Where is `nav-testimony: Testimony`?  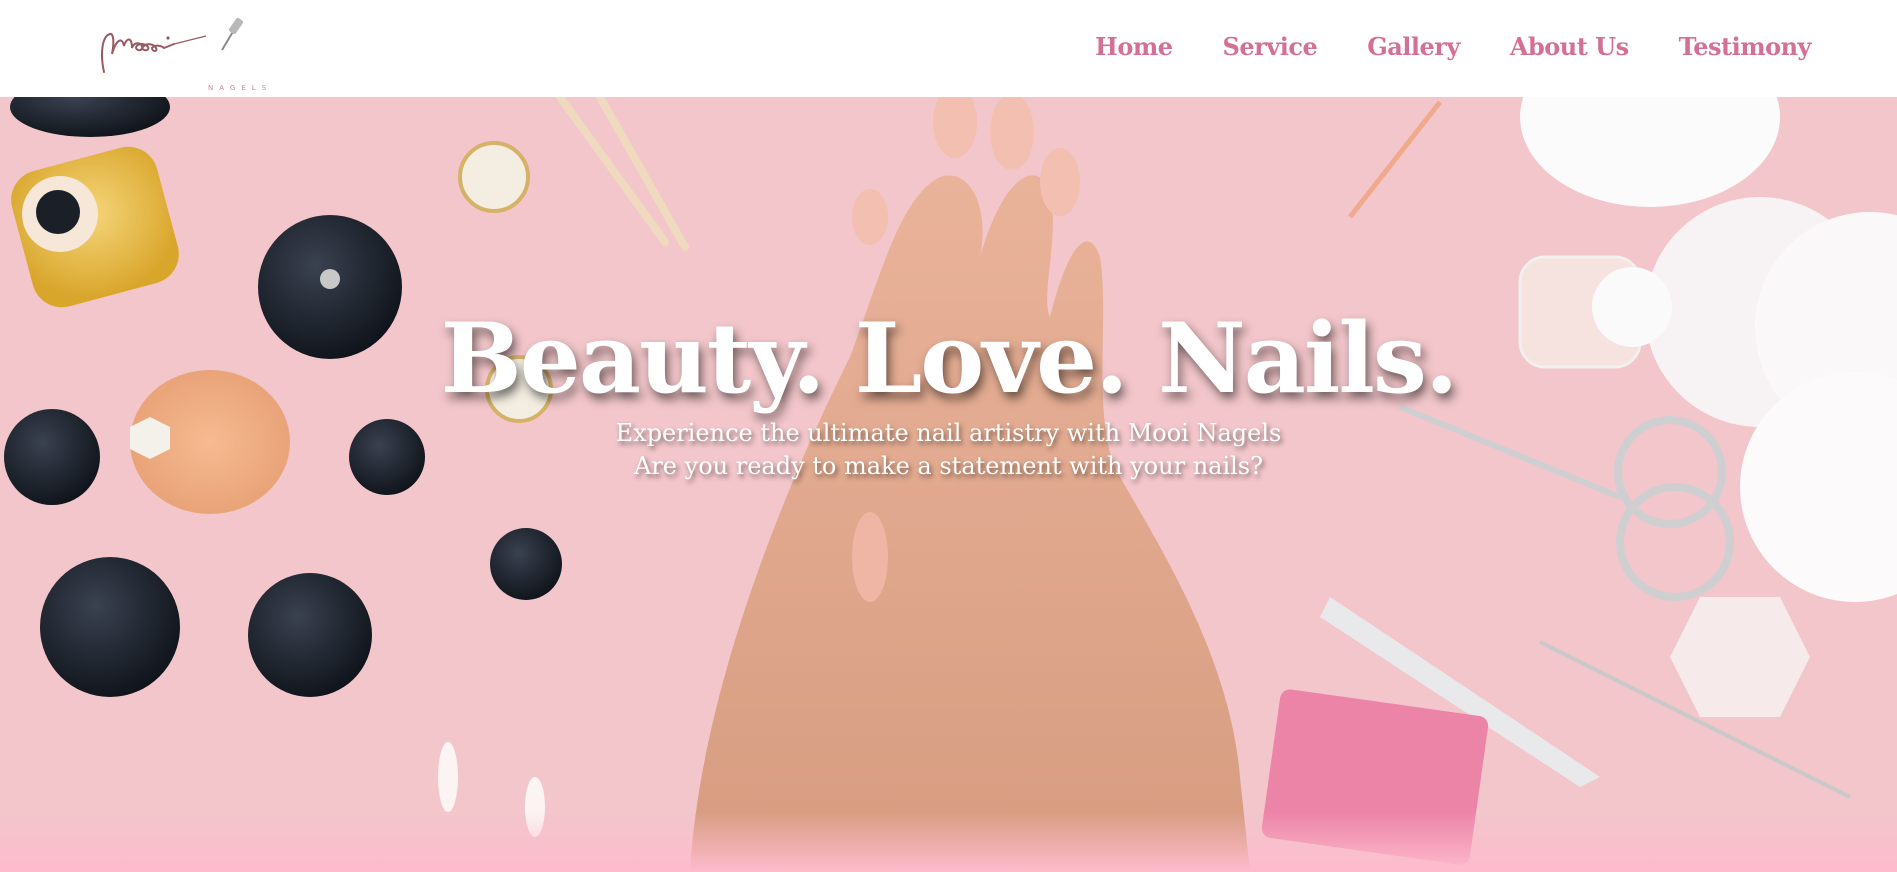 nav-testimony: Testimony is located at coordinates (1745, 46).